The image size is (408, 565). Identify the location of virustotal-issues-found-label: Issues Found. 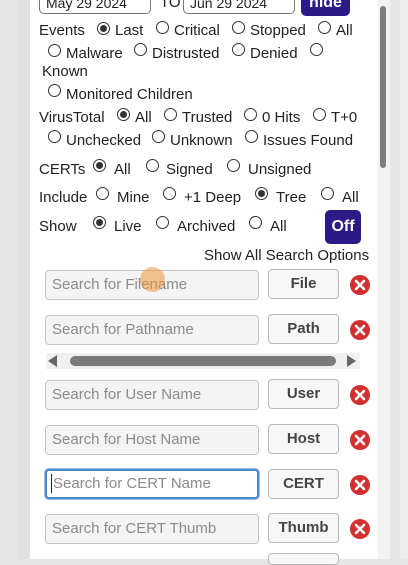
(308, 140).